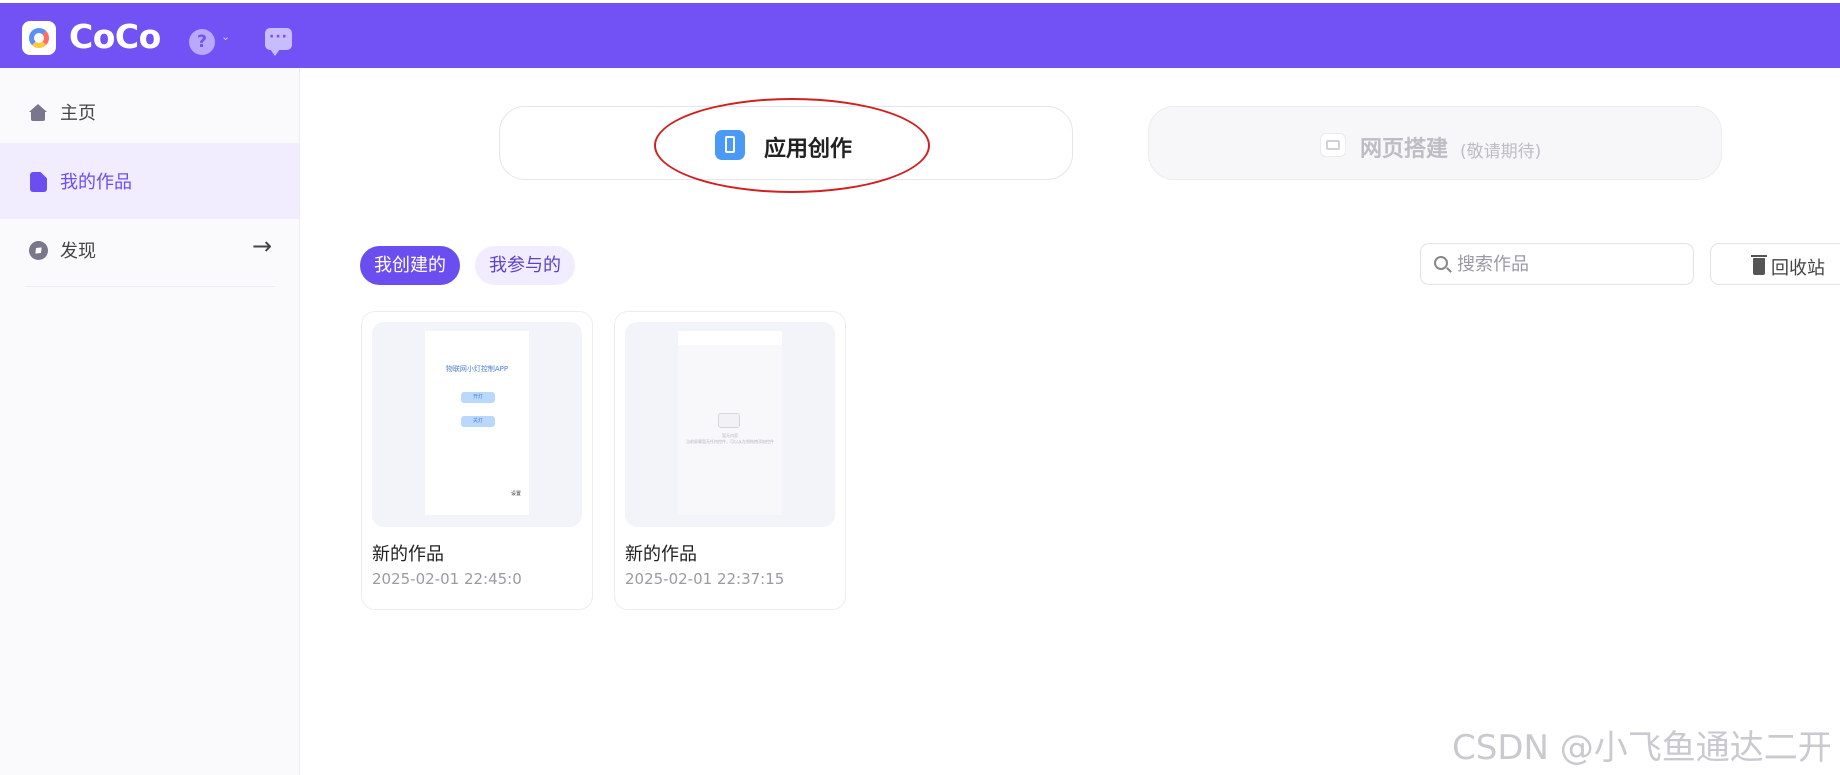 Image resolution: width=1840 pixels, height=775 pixels. Describe the element at coordinates (115, 36) in the screenshot. I see `brand-name: CoCo` at that location.